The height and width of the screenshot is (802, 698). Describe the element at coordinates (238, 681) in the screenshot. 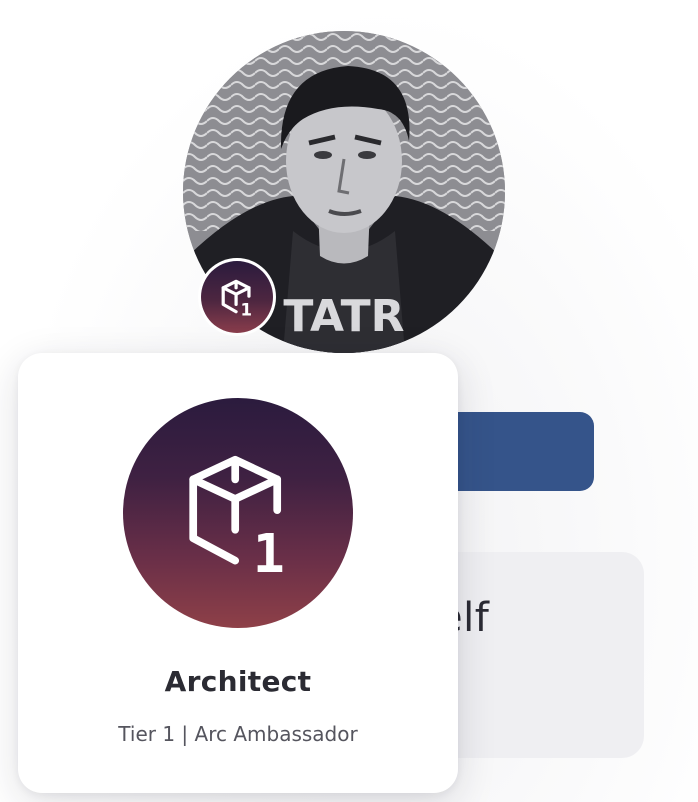

I see `badge-title: Architect` at that location.